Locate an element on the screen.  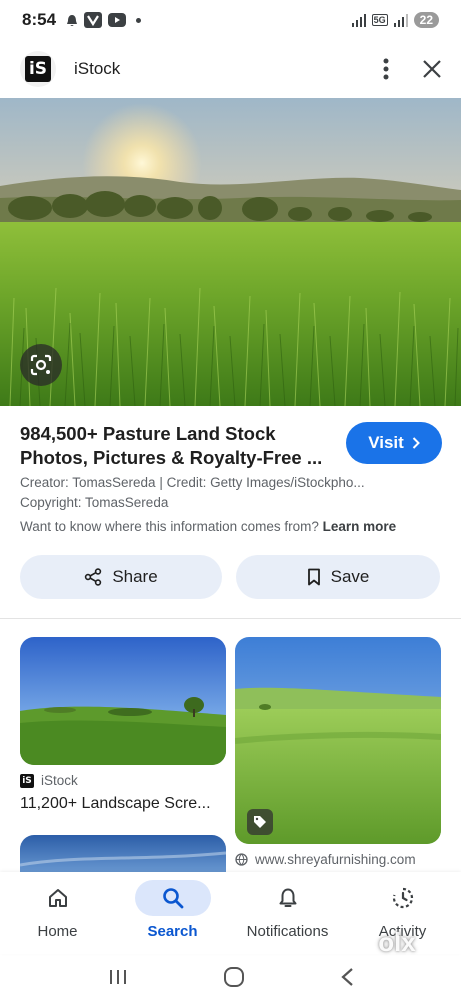
nav-home: Home is located at coordinates (57, 913).